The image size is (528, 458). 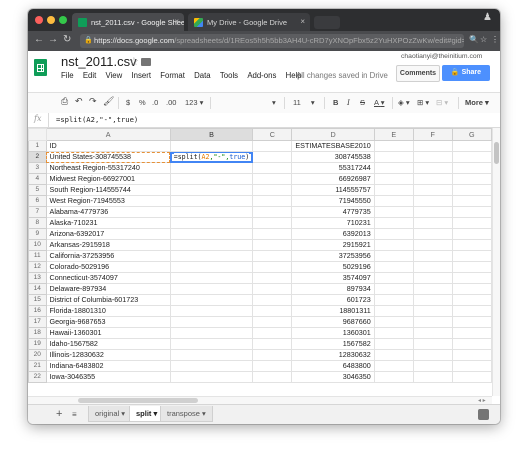 I want to click on select-all-corner, so click(x=37, y=134).